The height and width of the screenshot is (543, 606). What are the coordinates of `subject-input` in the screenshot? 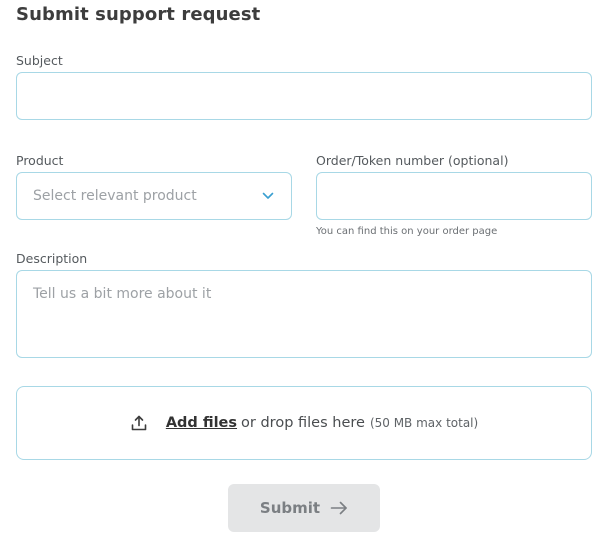 It's located at (304, 96).